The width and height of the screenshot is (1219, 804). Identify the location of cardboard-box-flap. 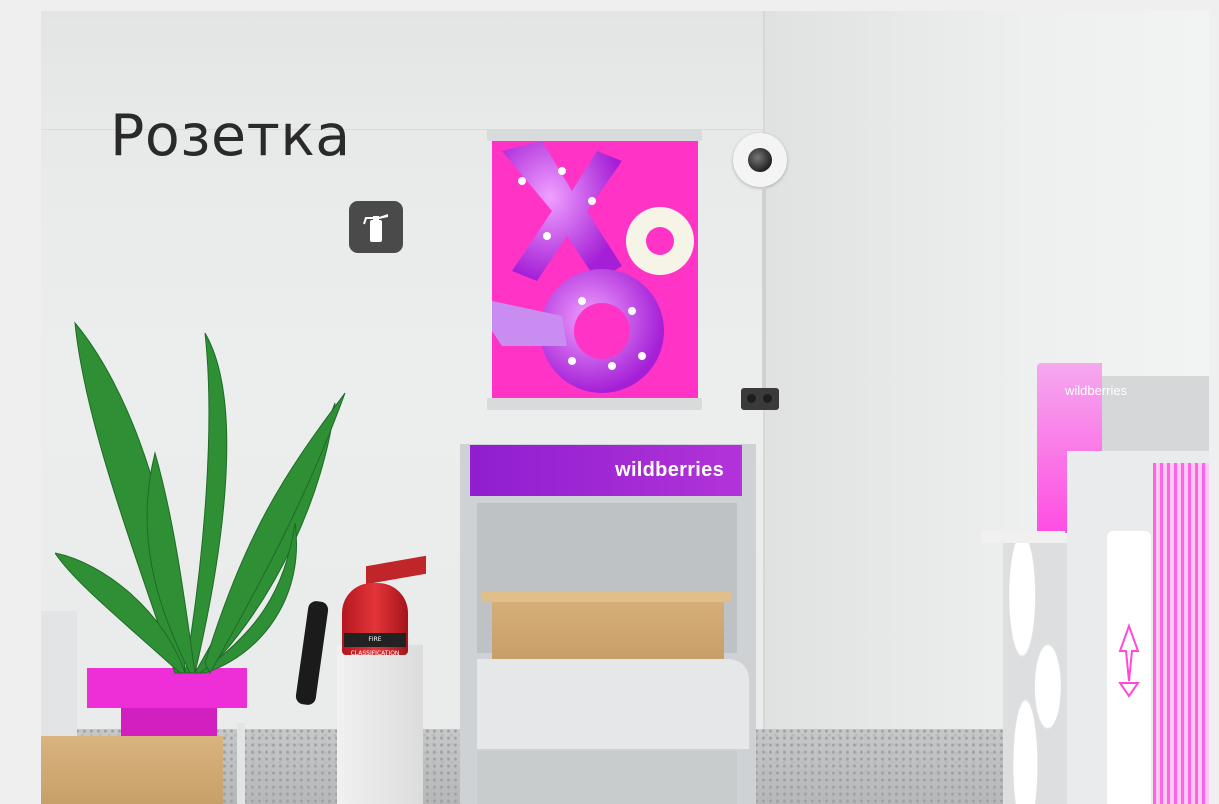
(606, 597).